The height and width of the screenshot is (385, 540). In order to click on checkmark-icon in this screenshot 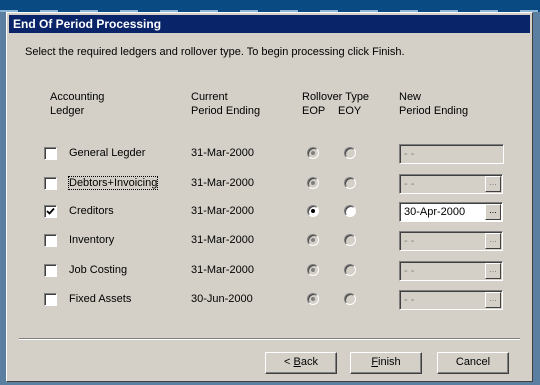, I will do `click(50, 211)`.